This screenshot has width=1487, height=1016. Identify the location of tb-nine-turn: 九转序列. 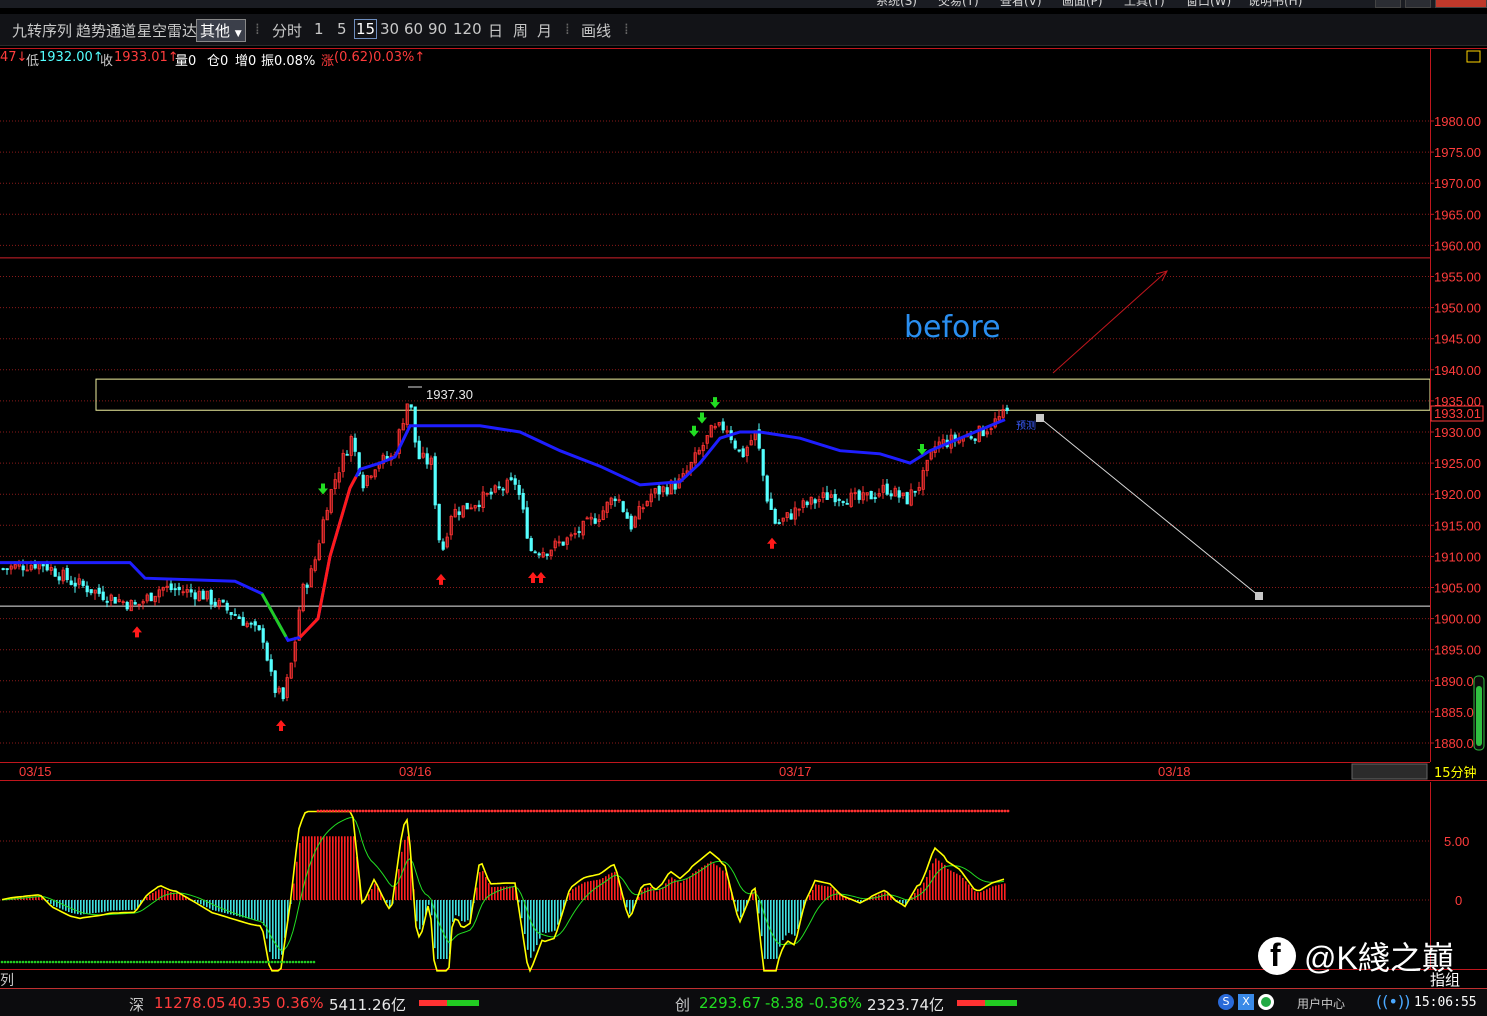
(42, 30).